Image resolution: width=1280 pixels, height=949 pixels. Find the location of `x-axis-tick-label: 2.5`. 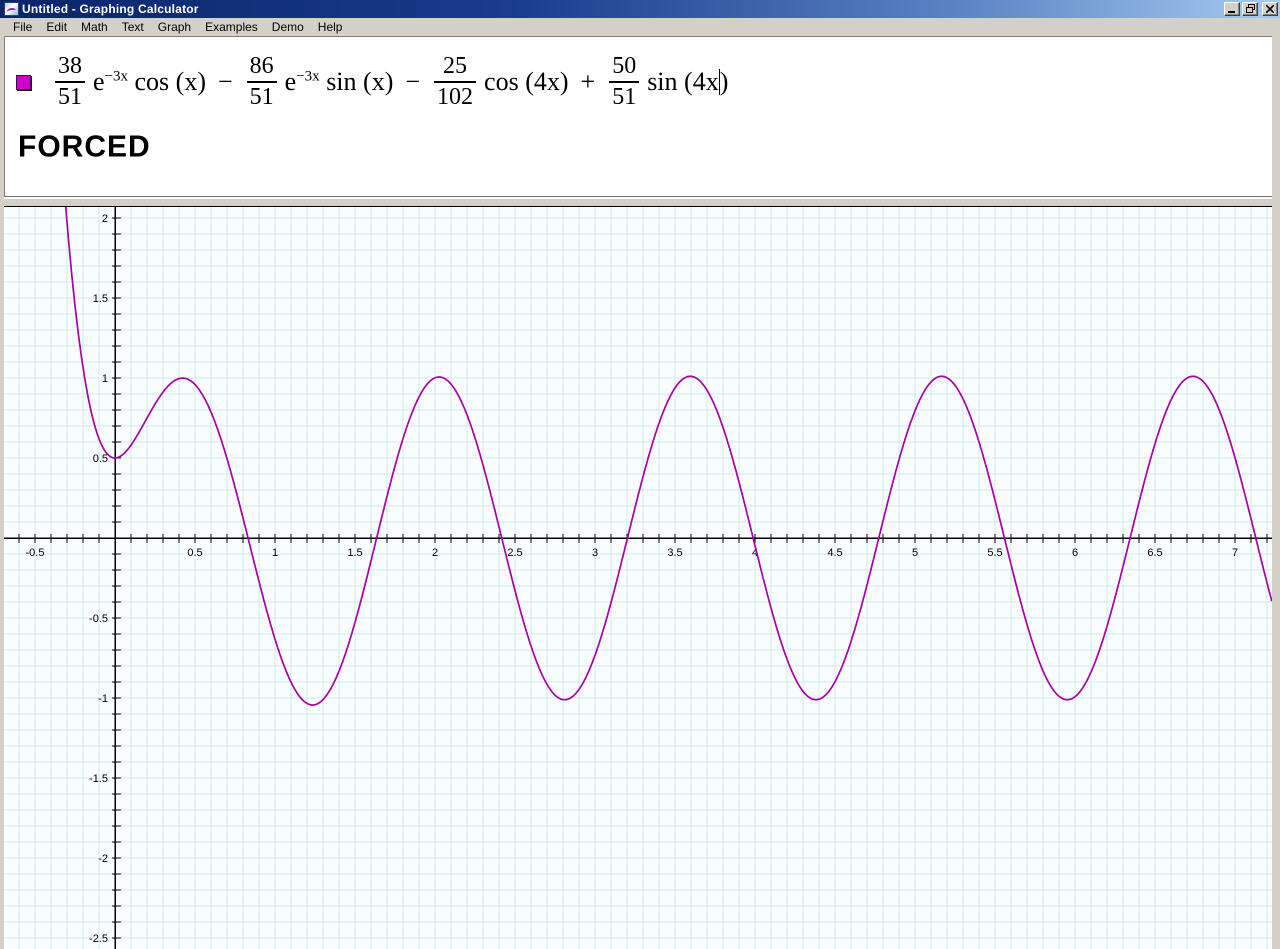

x-axis-tick-label: 2.5 is located at coordinates (514, 553).